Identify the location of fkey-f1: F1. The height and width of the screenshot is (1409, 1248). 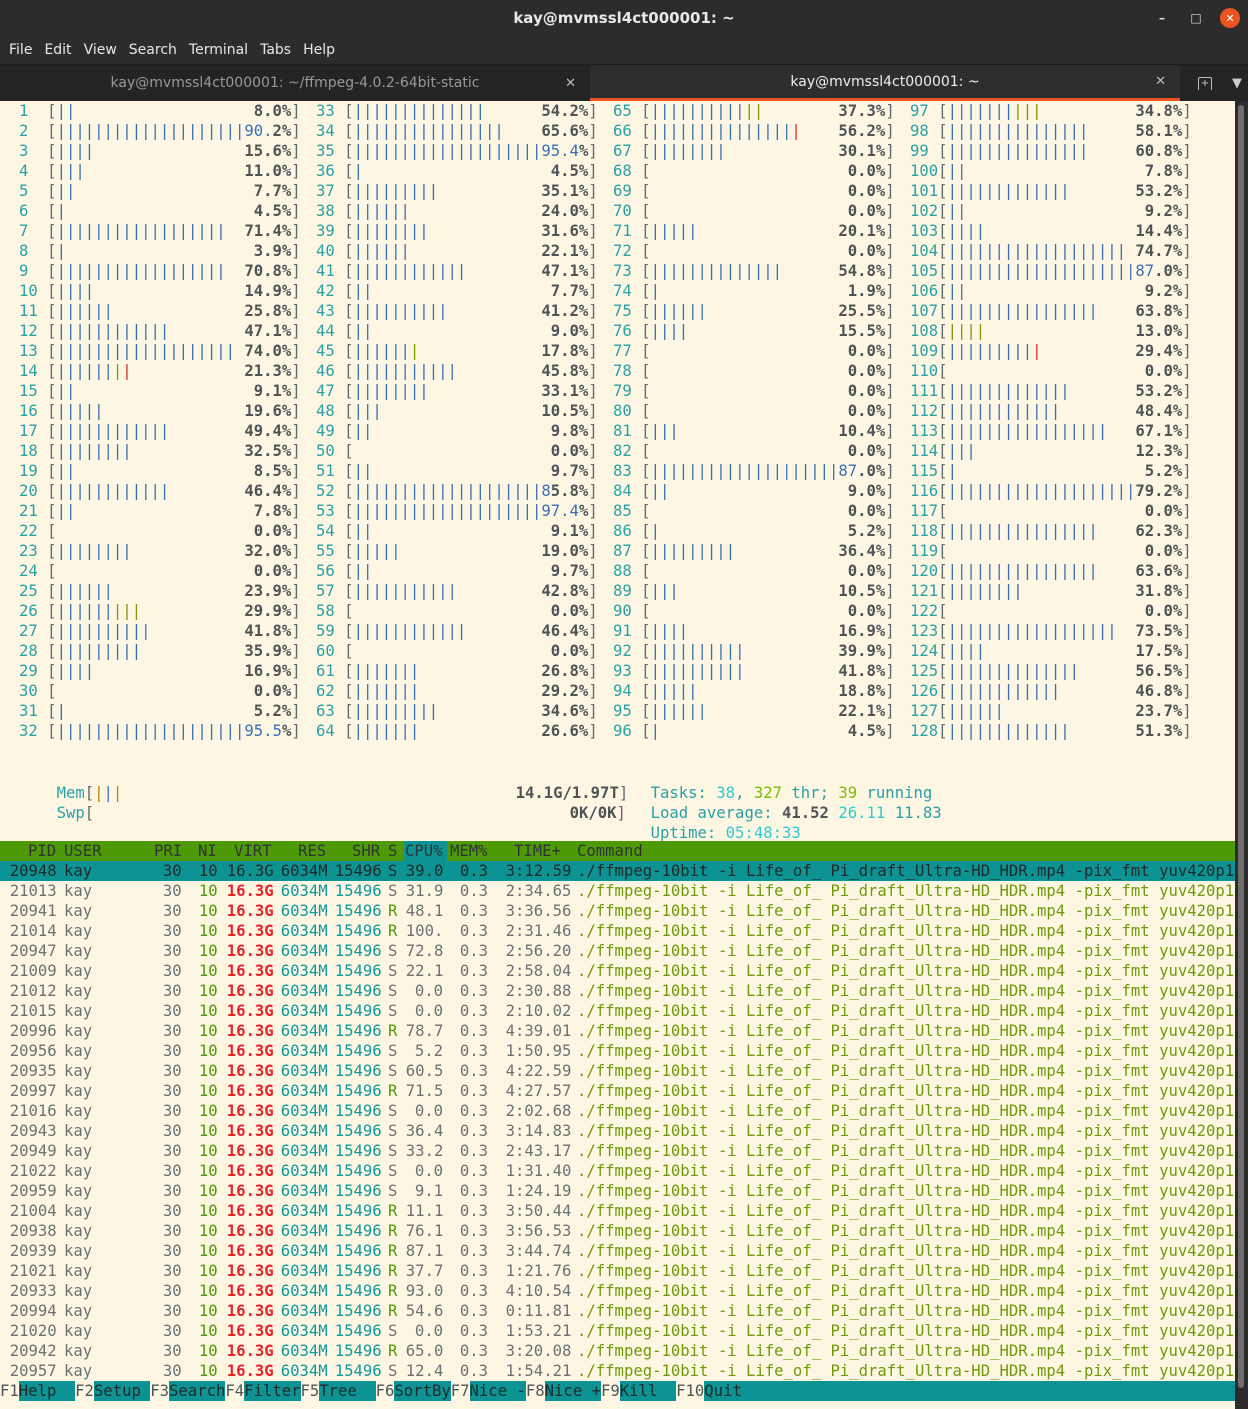
(9, 1391).